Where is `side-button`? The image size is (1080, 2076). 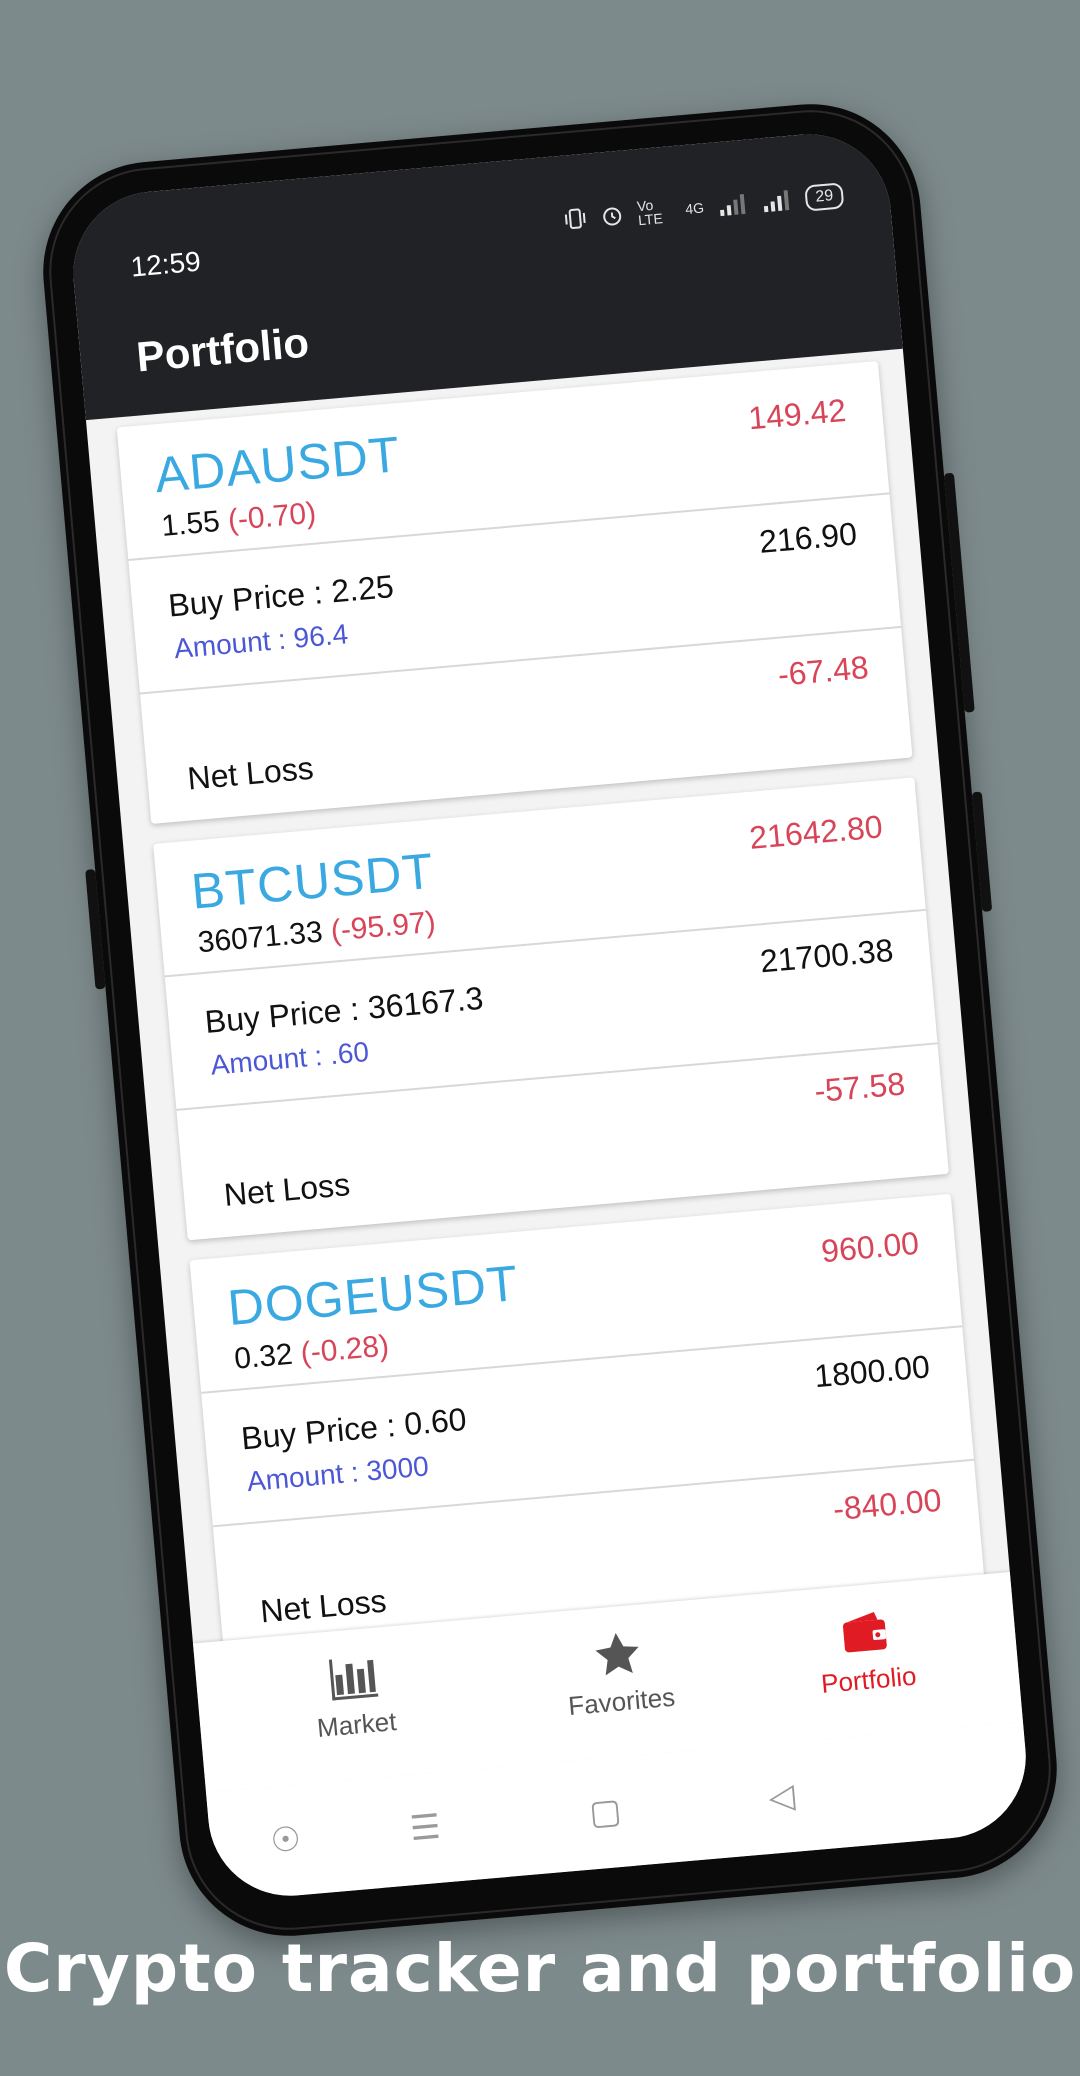
side-button is located at coordinates (95, 929).